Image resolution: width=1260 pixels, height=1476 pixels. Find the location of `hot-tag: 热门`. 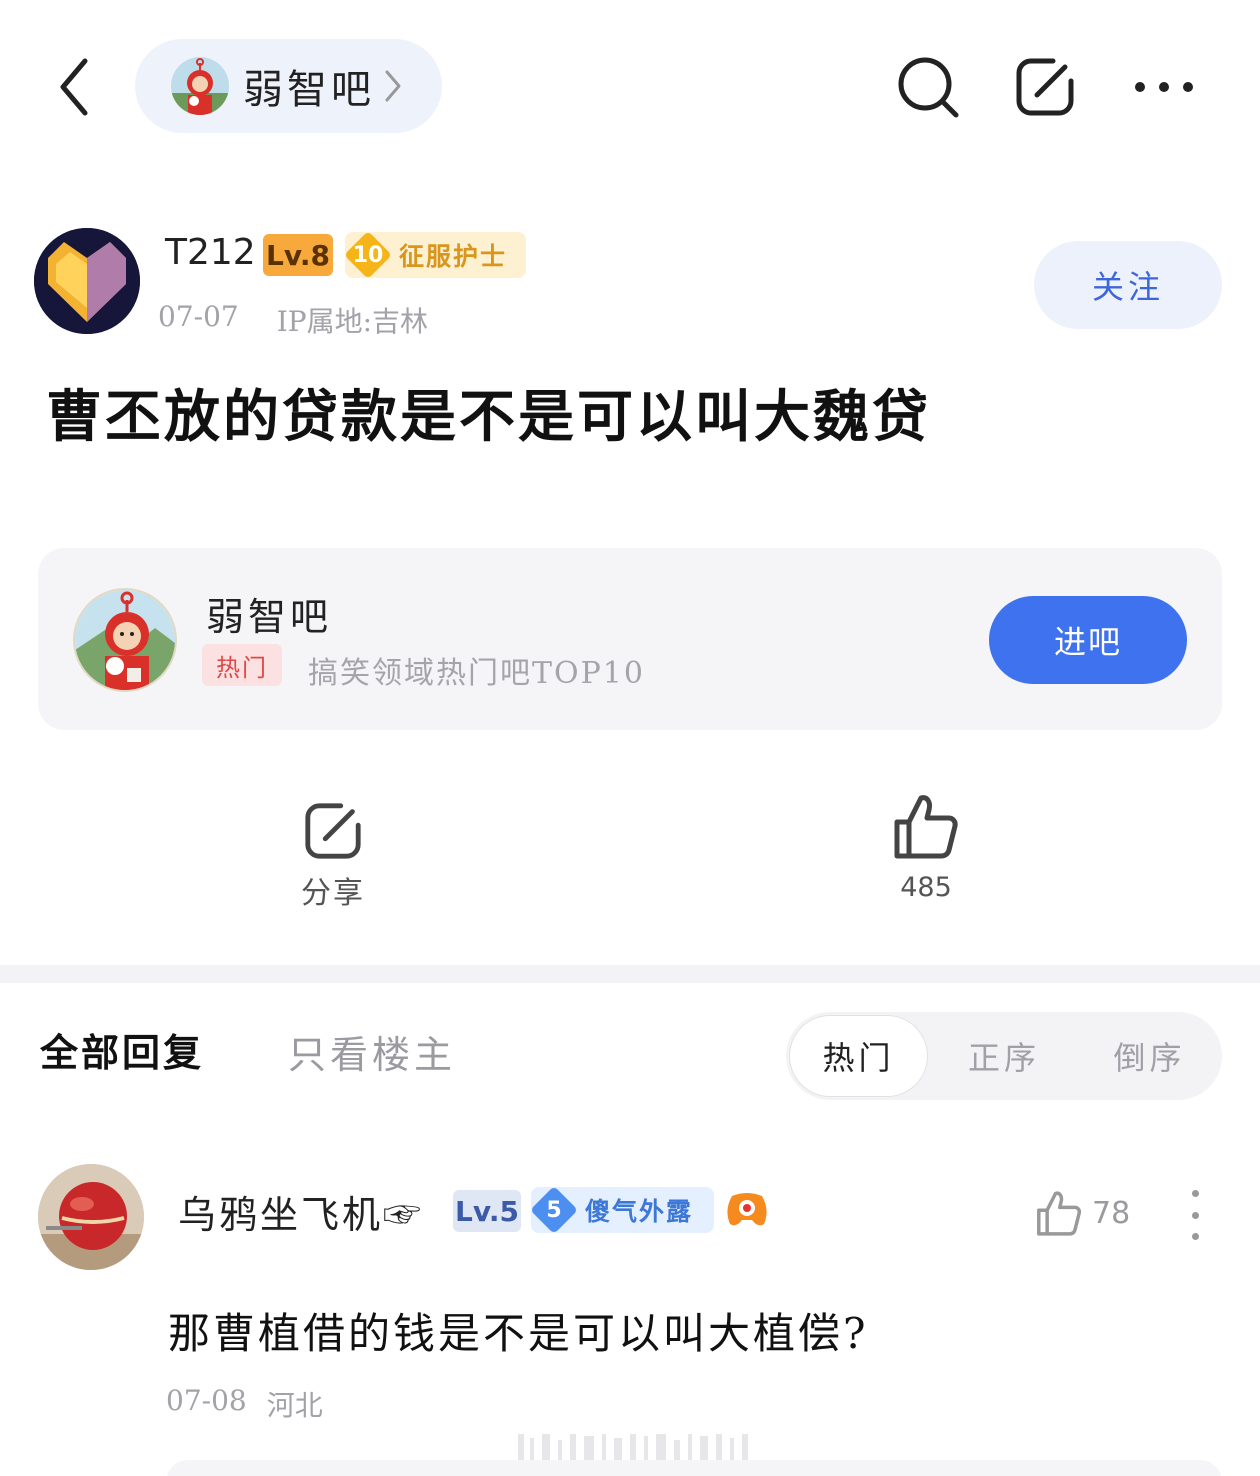

hot-tag: 热门 is located at coordinates (242, 665).